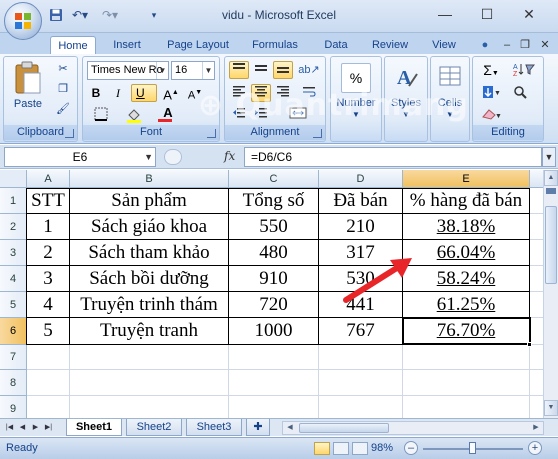 This screenshot has height=459, width=558. I want to click on row-header-9: 9, so click(13, 407).